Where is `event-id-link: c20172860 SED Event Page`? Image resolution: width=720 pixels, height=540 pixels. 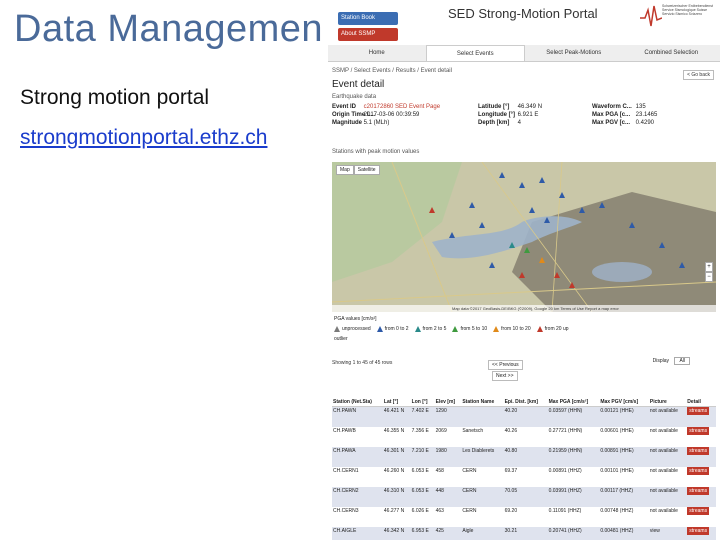 event-id-link: c20172860 SED Event Page is located at coordinates (402, 107).